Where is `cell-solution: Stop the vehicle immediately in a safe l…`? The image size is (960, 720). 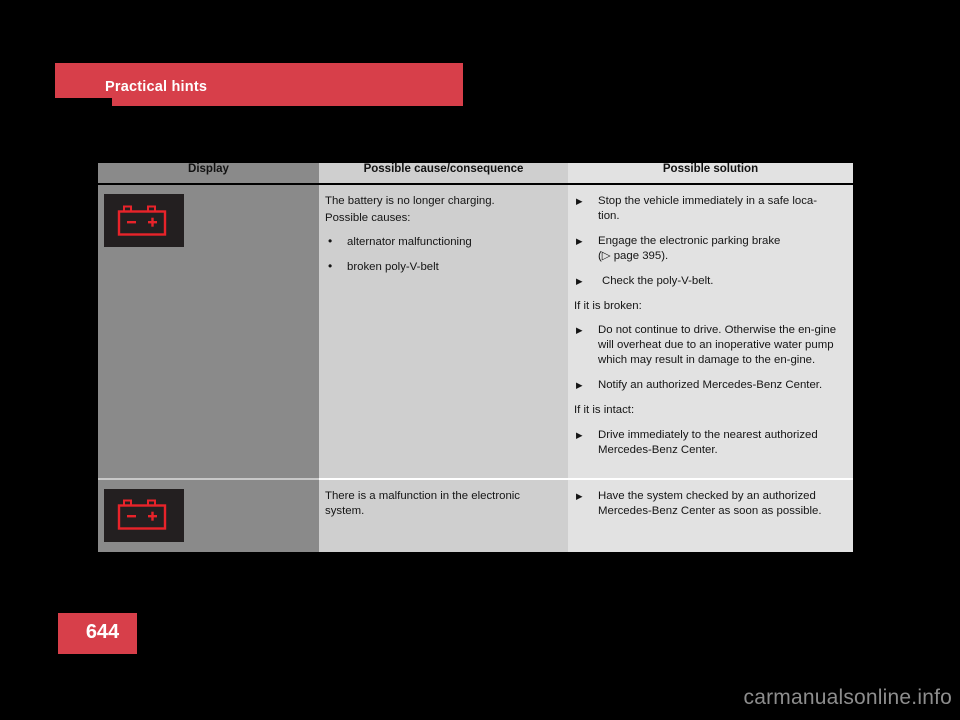
cell-solution: Stop the vehicle immediately in a safe l… is located at coordinates (710, 331).